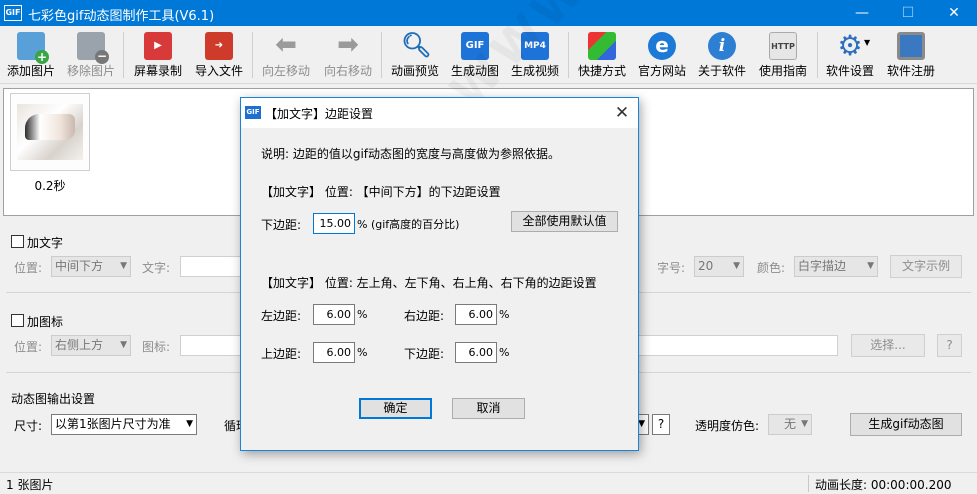  Describe the element at coordinates (601, 71) in the screenshot. I see `shortcuts-label: 快捷方式` at that location.